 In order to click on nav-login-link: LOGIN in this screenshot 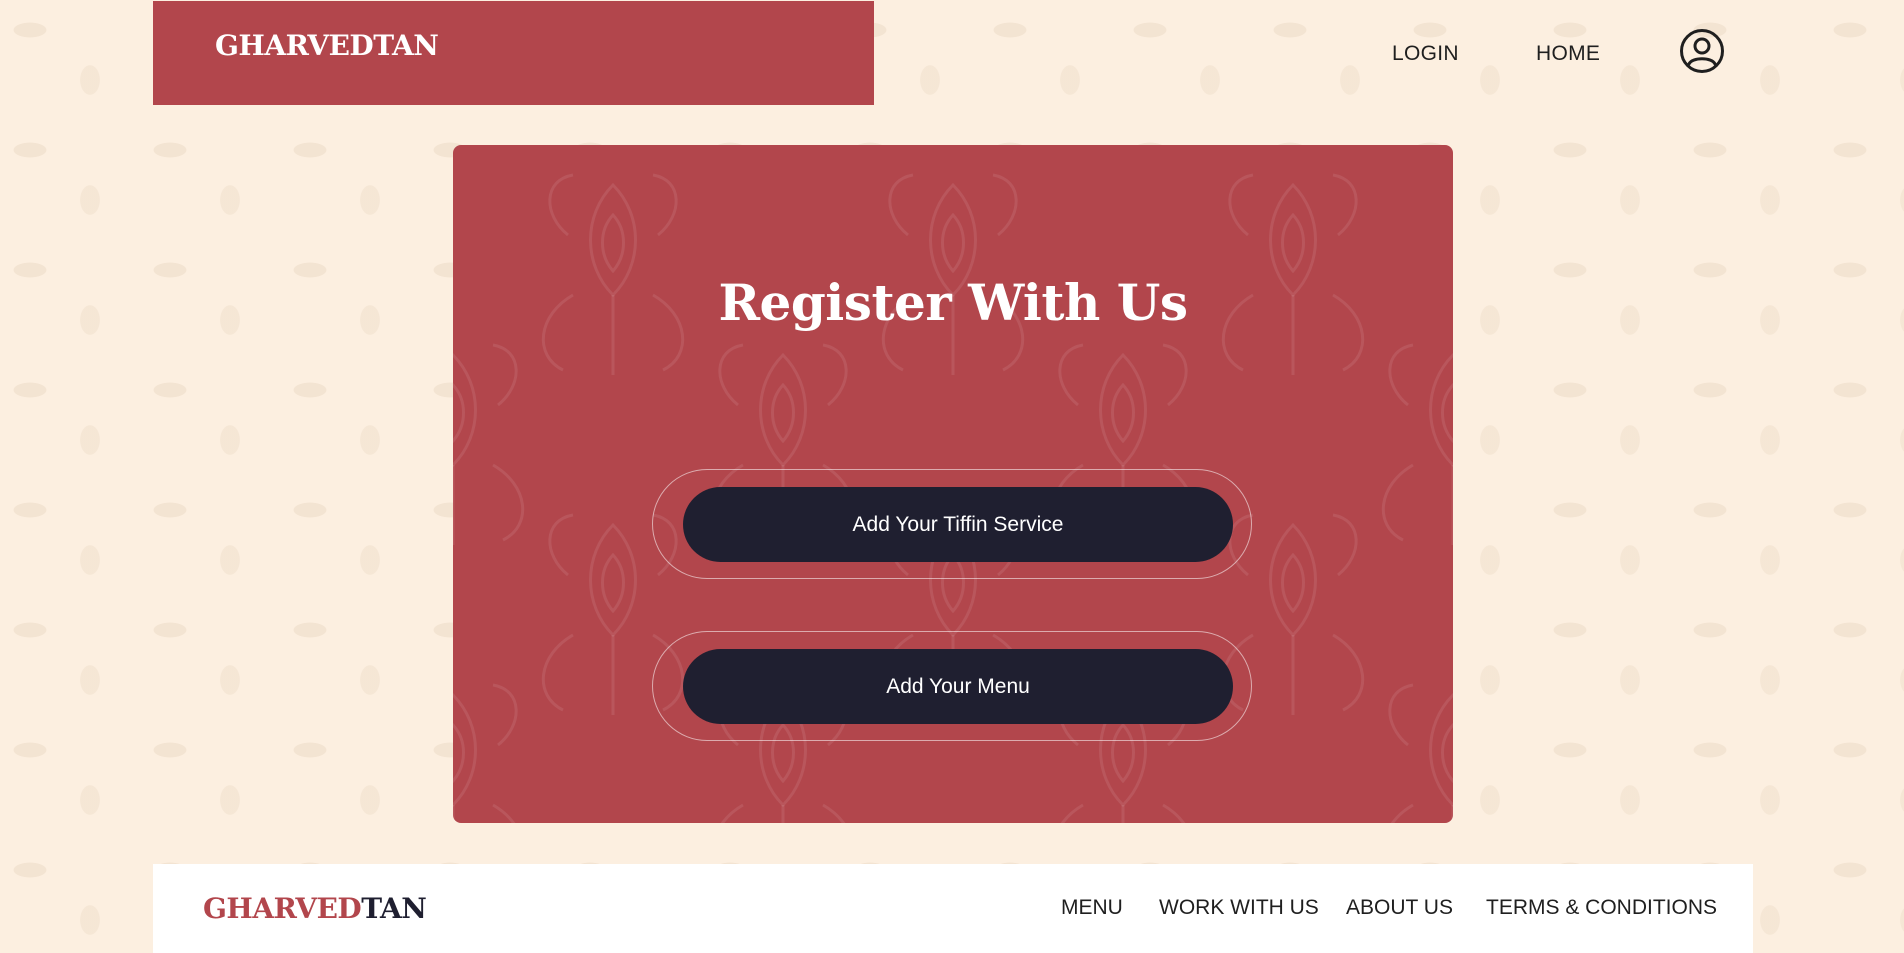, I will do `click(1425, 54)`.